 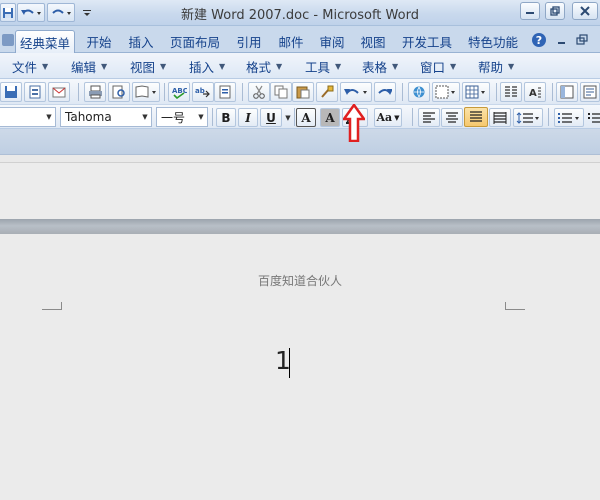 I want to click on ribbon-tabs: 经典菜单 开始 插入 页面布局 引用 邮件 审阅 视图 开发工具 特色功能 ?, so click(x=300, y=39).